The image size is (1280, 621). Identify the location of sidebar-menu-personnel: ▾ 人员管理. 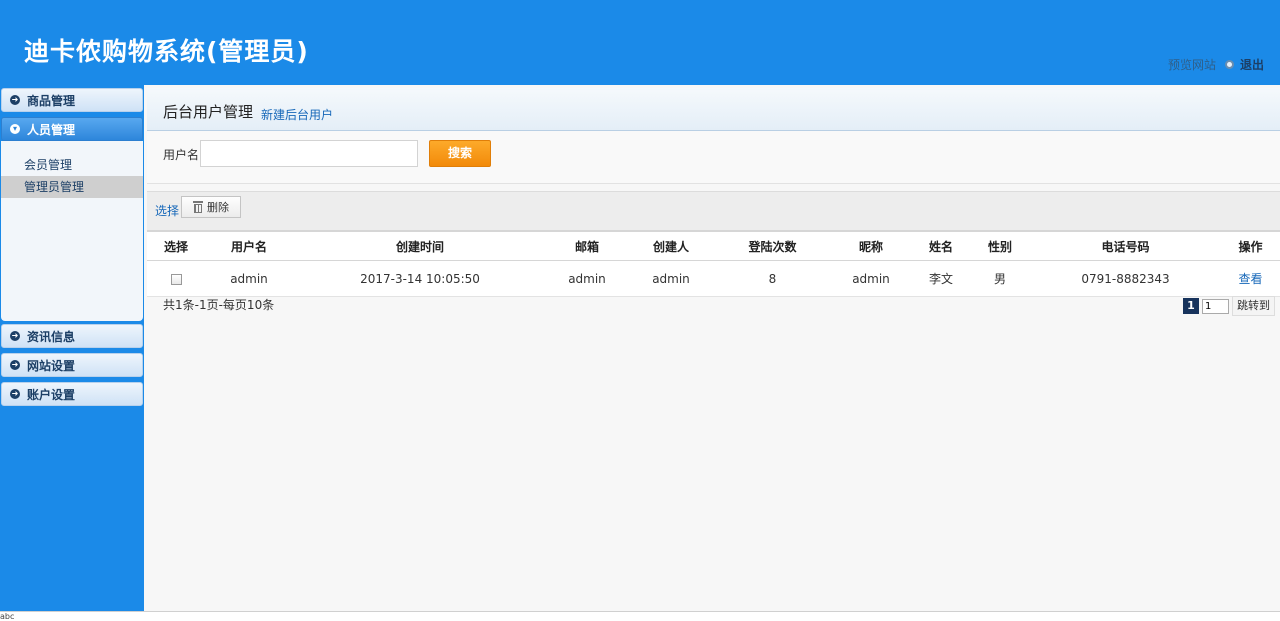
(72, 129).